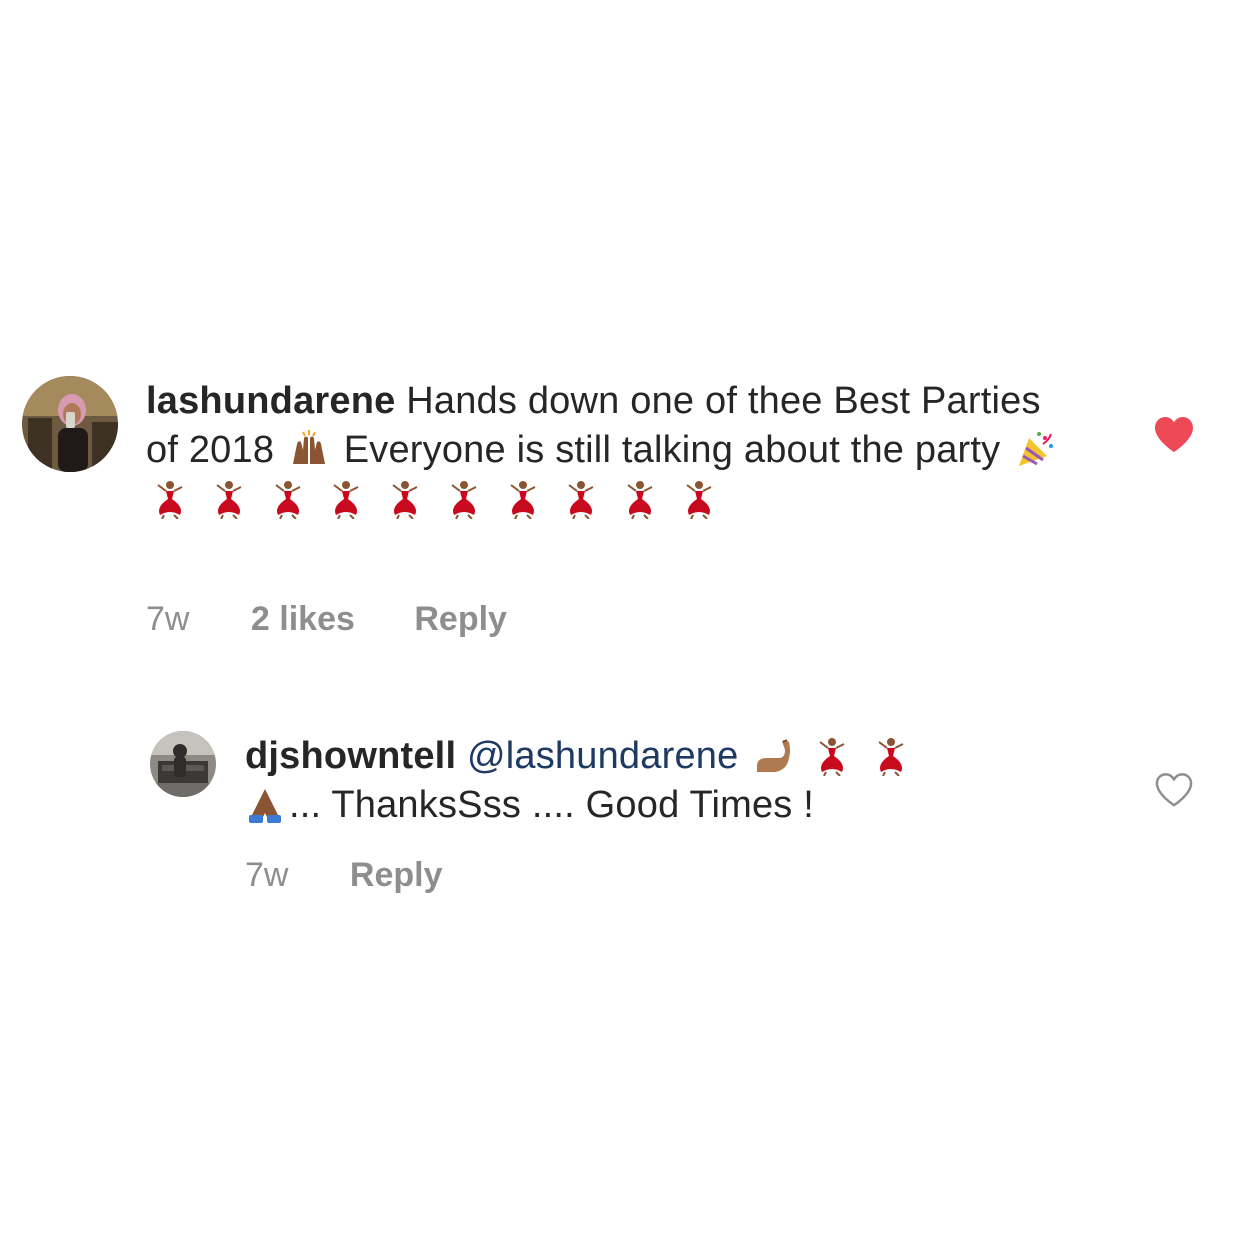 This screenshot has width=1242, height=1242. I want to click on comment-username: lashundarene, so click(270, 401).